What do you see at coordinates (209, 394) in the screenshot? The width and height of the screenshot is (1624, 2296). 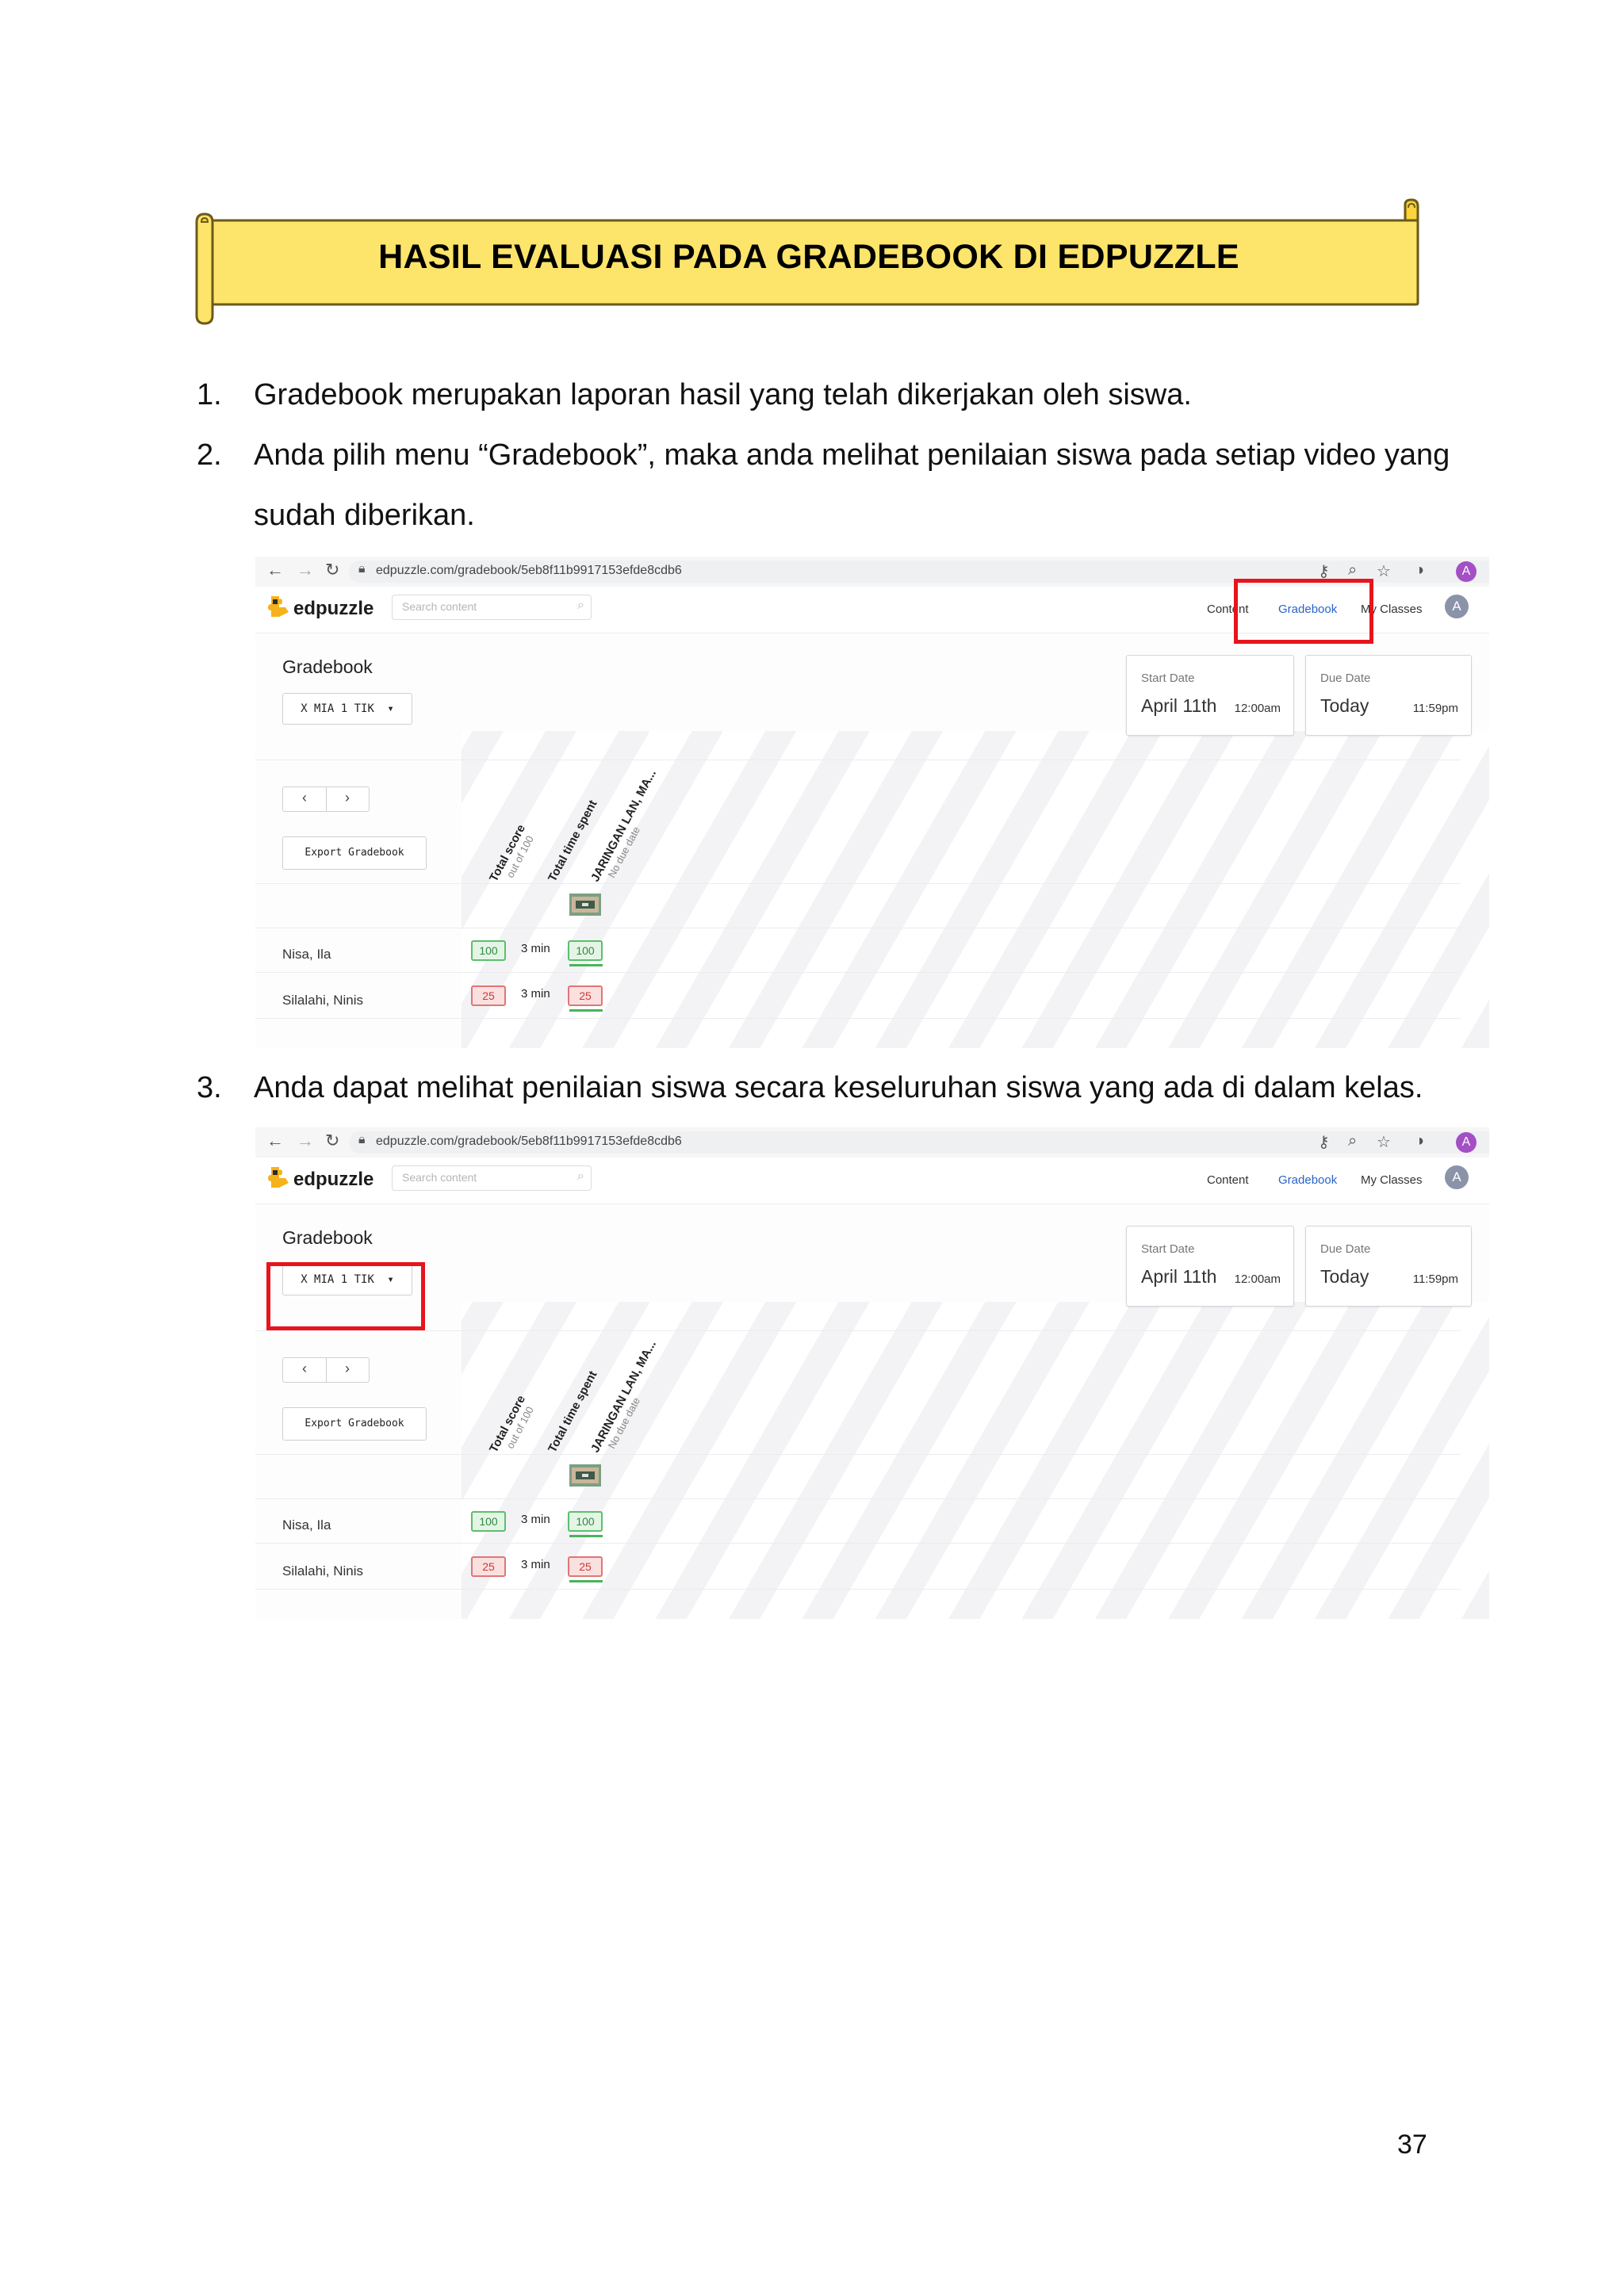 I see `step-number: 1.` at bounding box center [209, 394].